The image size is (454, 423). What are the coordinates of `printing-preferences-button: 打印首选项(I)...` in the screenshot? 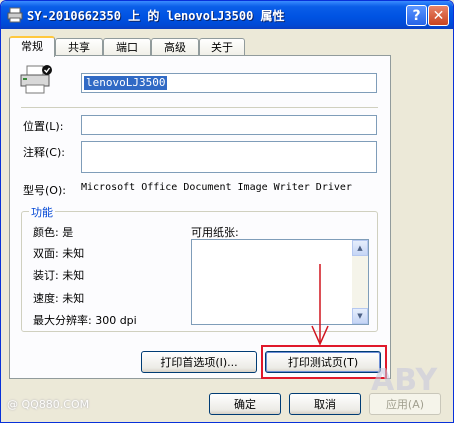 It's located at (199, 362).